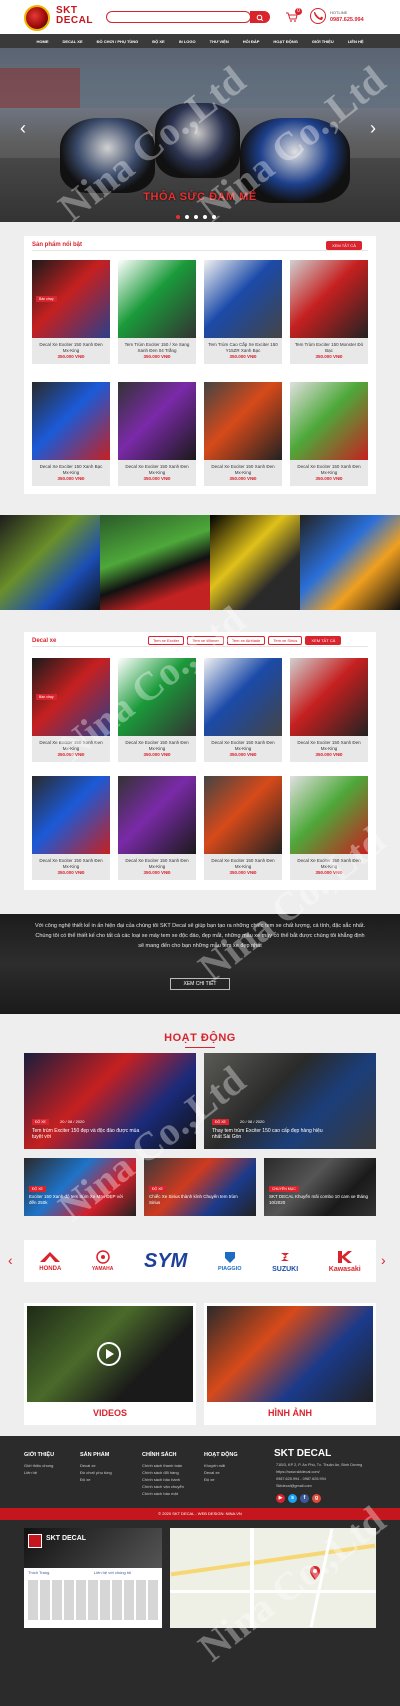 Image resolution: width=400 pixels, height=1706 pixels. Describe the element at coordinates (344, 245) in the screenshot. I see `featured-view-all-button: XEM TẤT CẢ` at that location.